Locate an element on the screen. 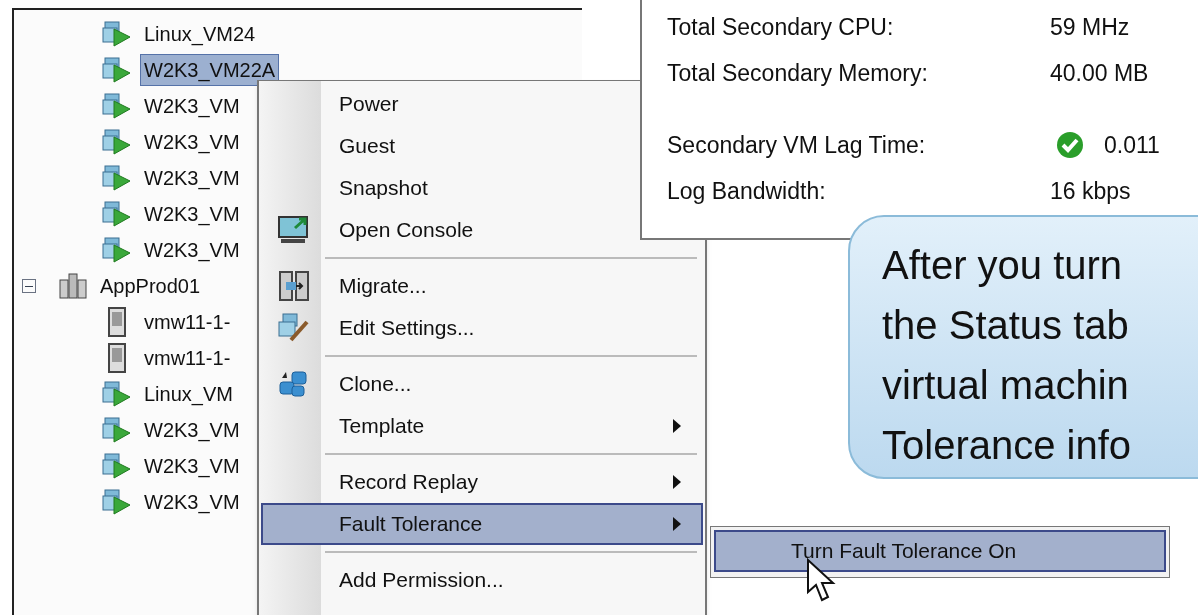  cluster-icon is located at coordinates (73, 286).